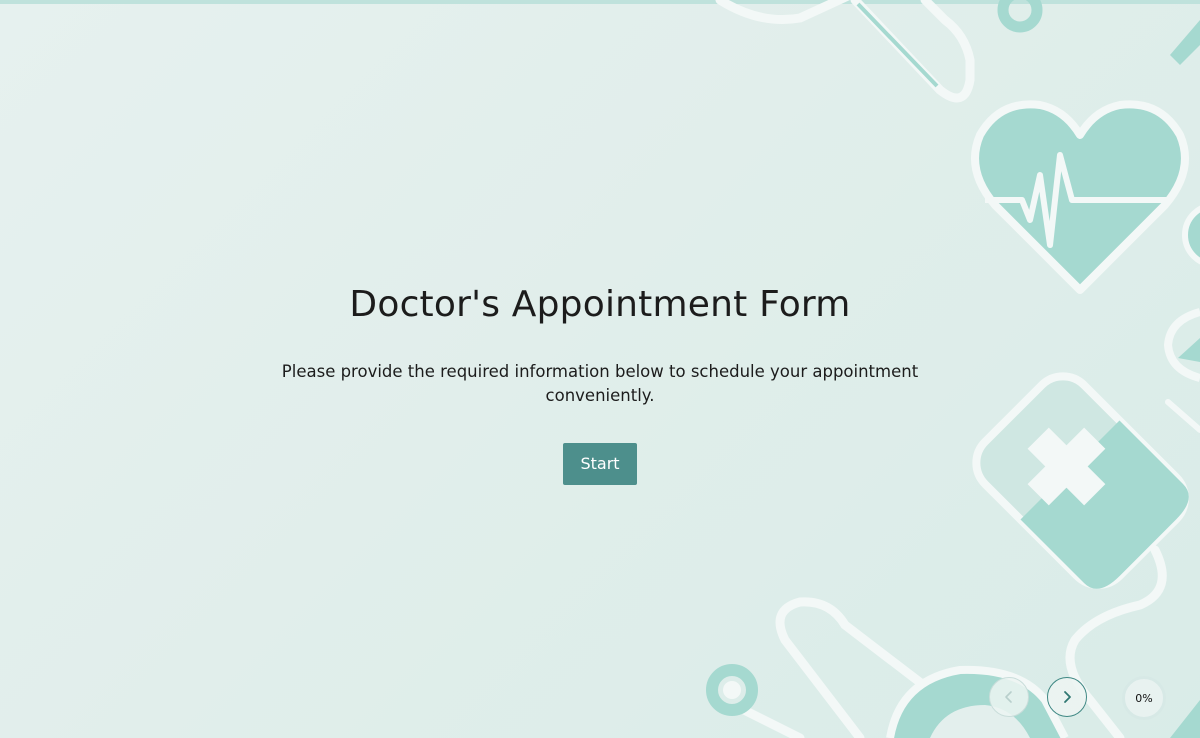  I want to click on chevron-left-icon, so click(1008, 697).